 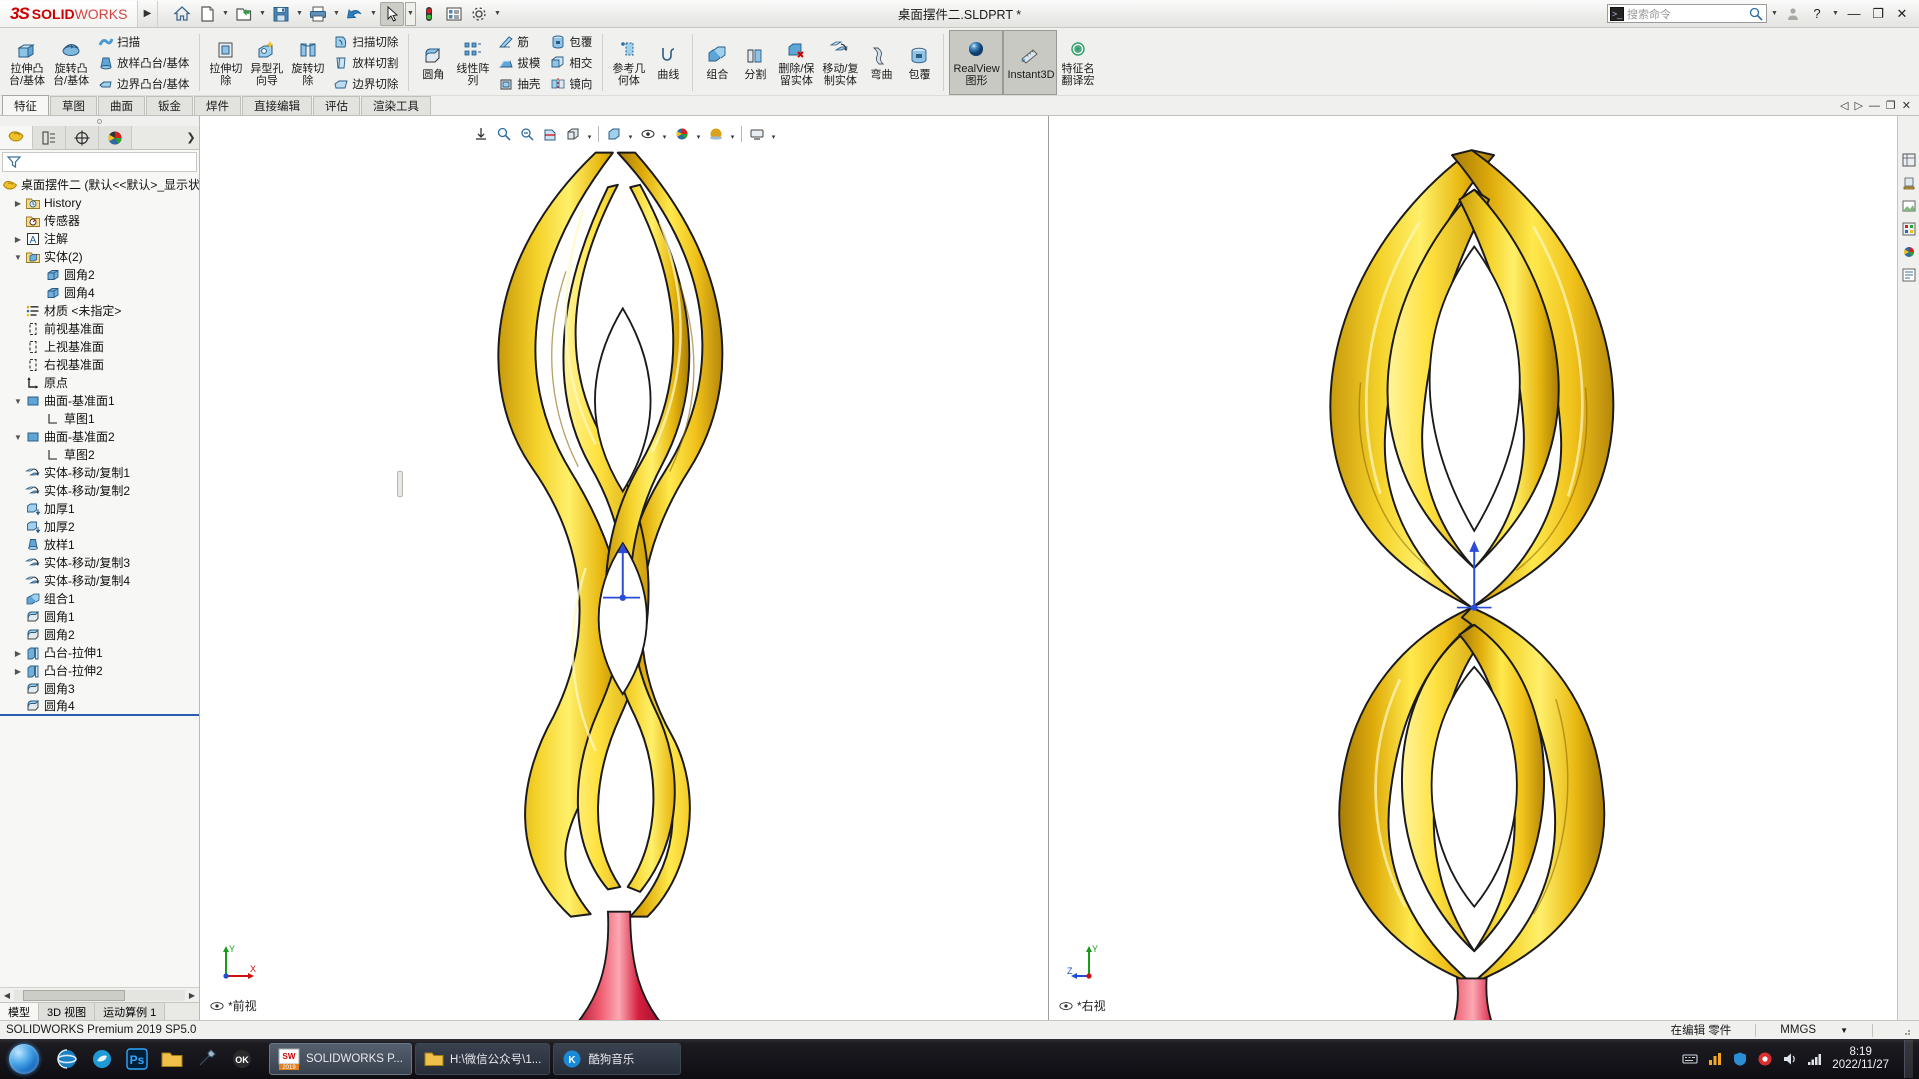 What do you see at coordinates (668, 62) in the screenshot?
I see `curves-button: 曲线` at bounding box center [668, 62].